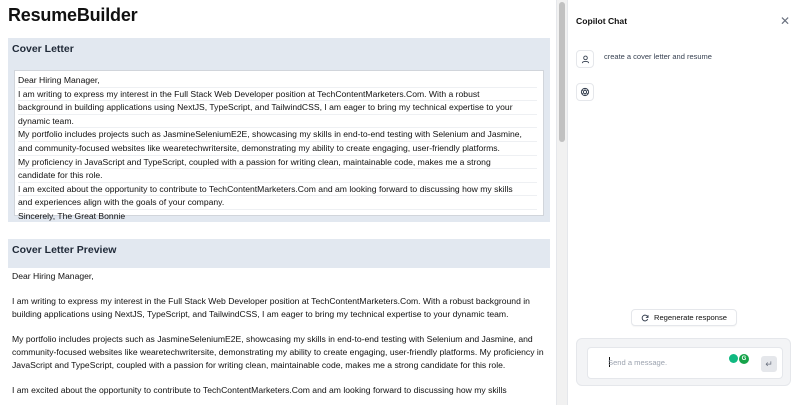  What do you see at coordinates (73, 15) in the screenshot?
I see `app-title: ResumeBuilder` at bounding box center [73, 15].